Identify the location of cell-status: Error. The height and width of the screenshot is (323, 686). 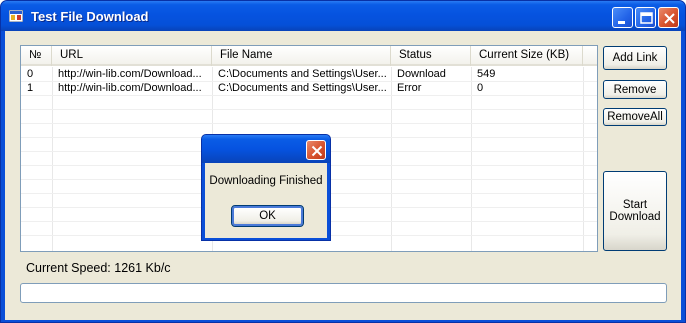
(409, 88).